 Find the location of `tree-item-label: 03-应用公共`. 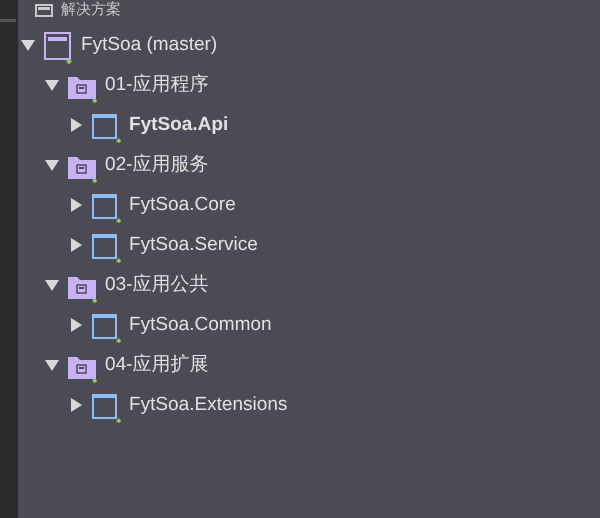

tree-item-label: 03-应用公共 is located at coordinates (156, 285).